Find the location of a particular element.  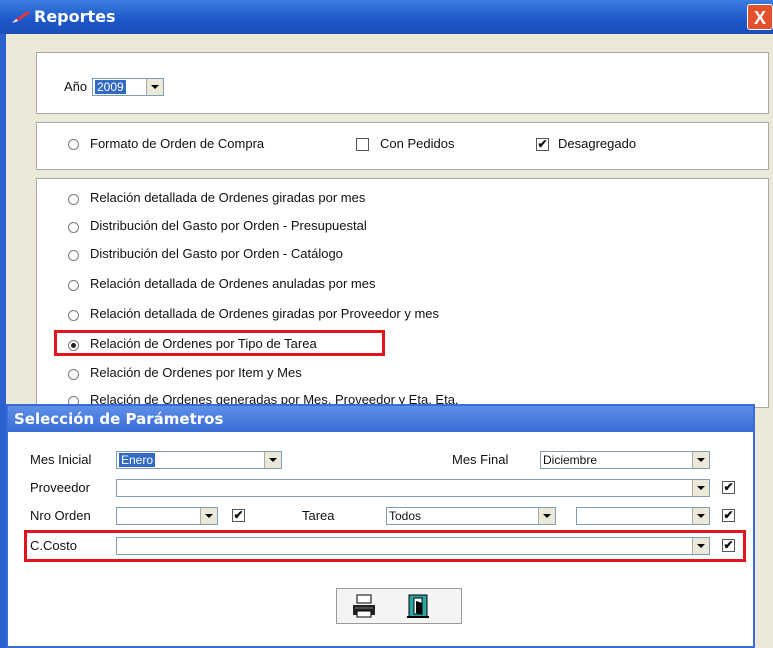

format-radio-label: Formato de Orden de Compra is located at coordinates (177, 143).